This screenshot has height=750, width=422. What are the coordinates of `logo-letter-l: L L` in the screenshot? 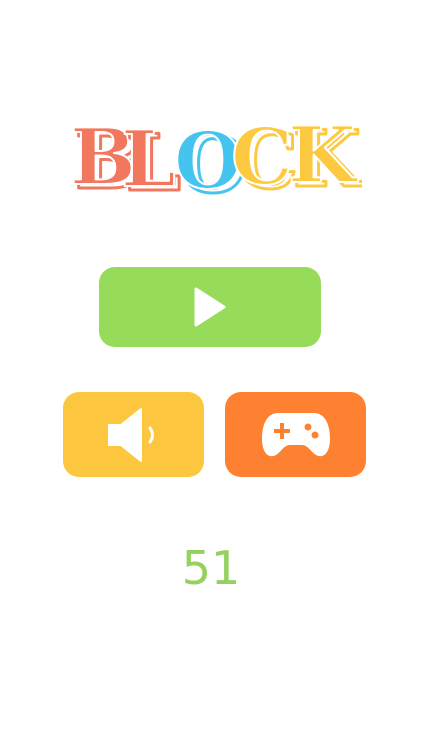 It's located at (151, 160).